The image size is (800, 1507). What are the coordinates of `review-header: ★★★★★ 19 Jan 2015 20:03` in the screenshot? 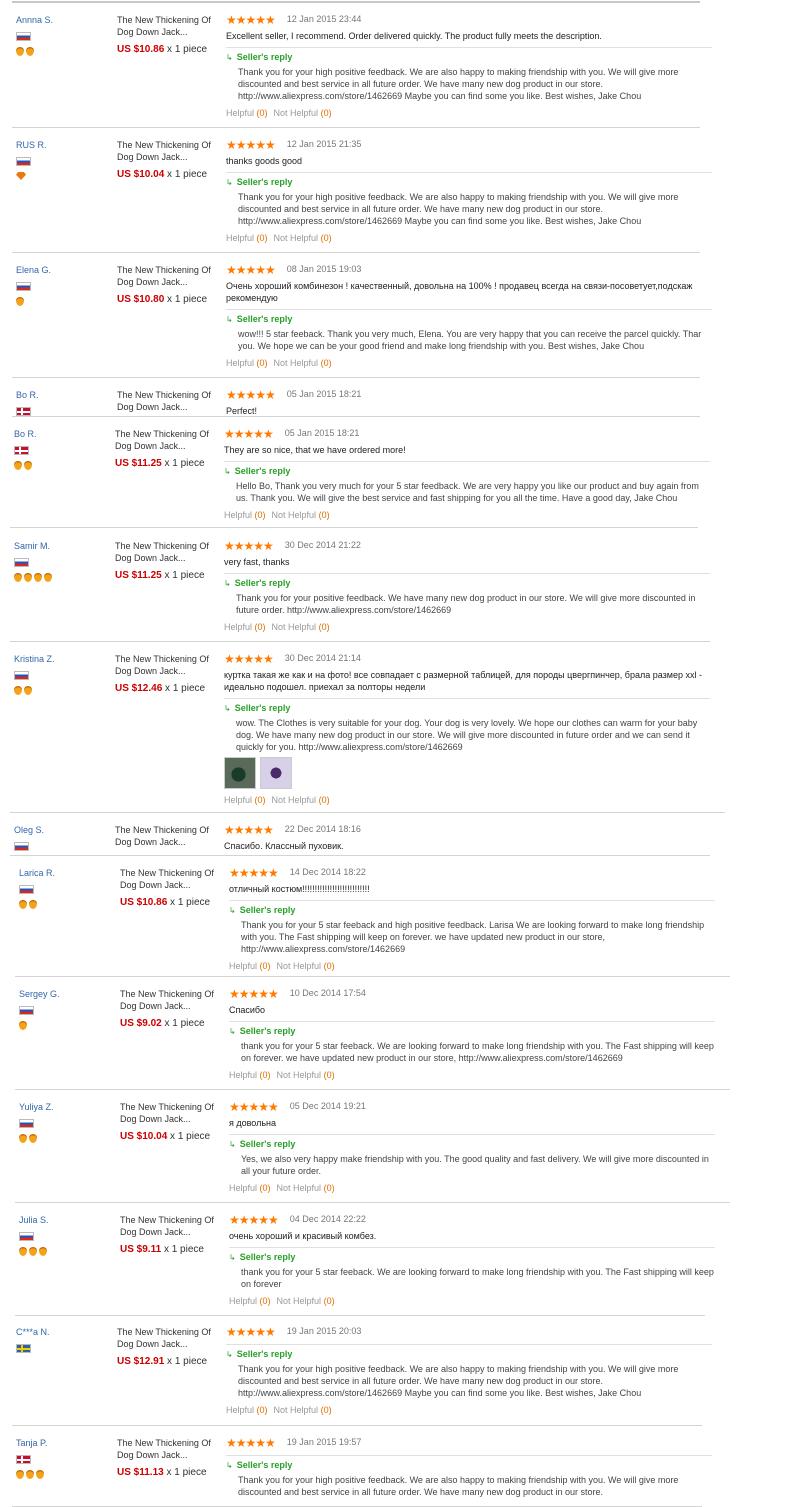 It's located at (469, 1332).